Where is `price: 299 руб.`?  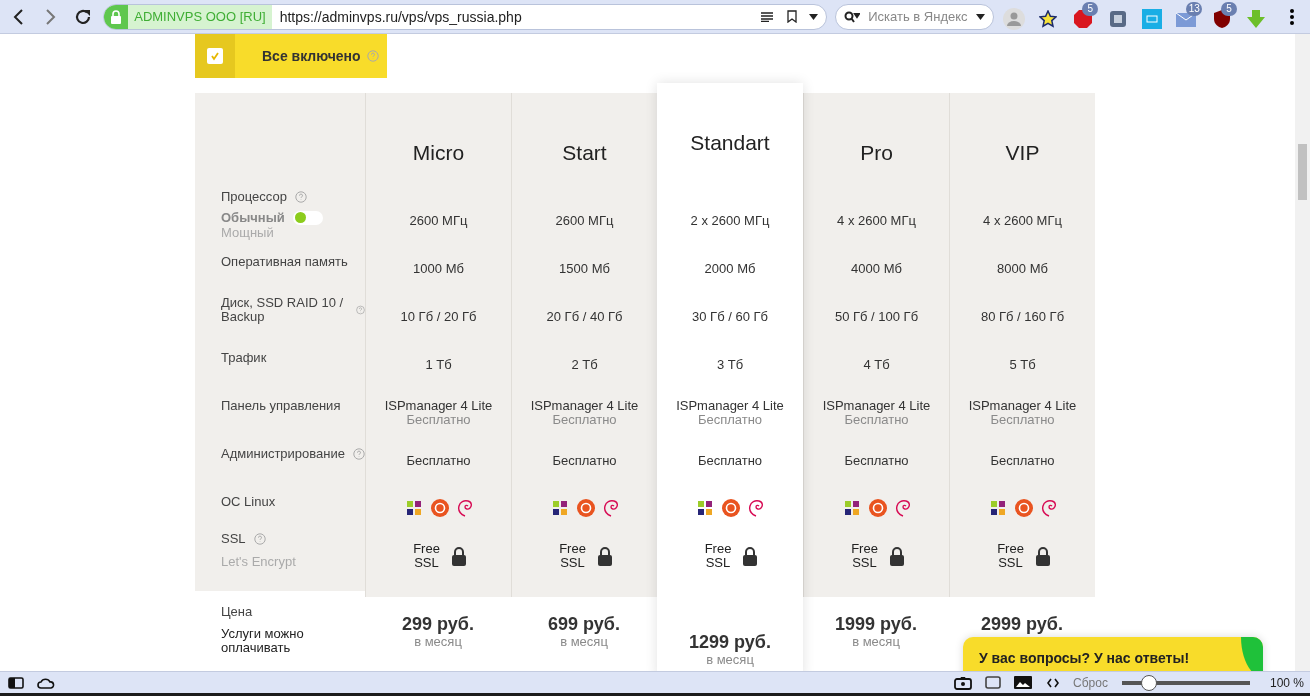 price: 299 руб. is located at coordinates (438, 624).